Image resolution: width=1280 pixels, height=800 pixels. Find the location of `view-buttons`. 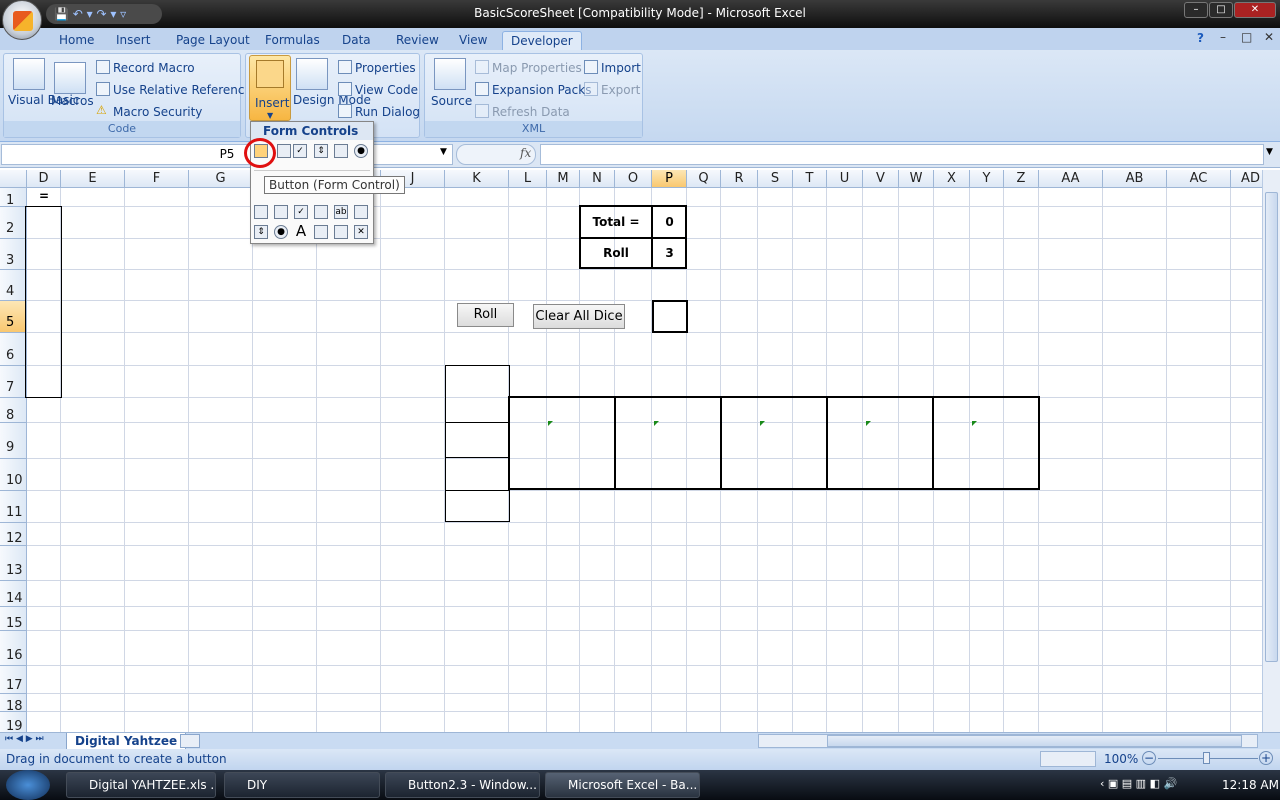

view-buttons is located at coordinates (1068, 759).